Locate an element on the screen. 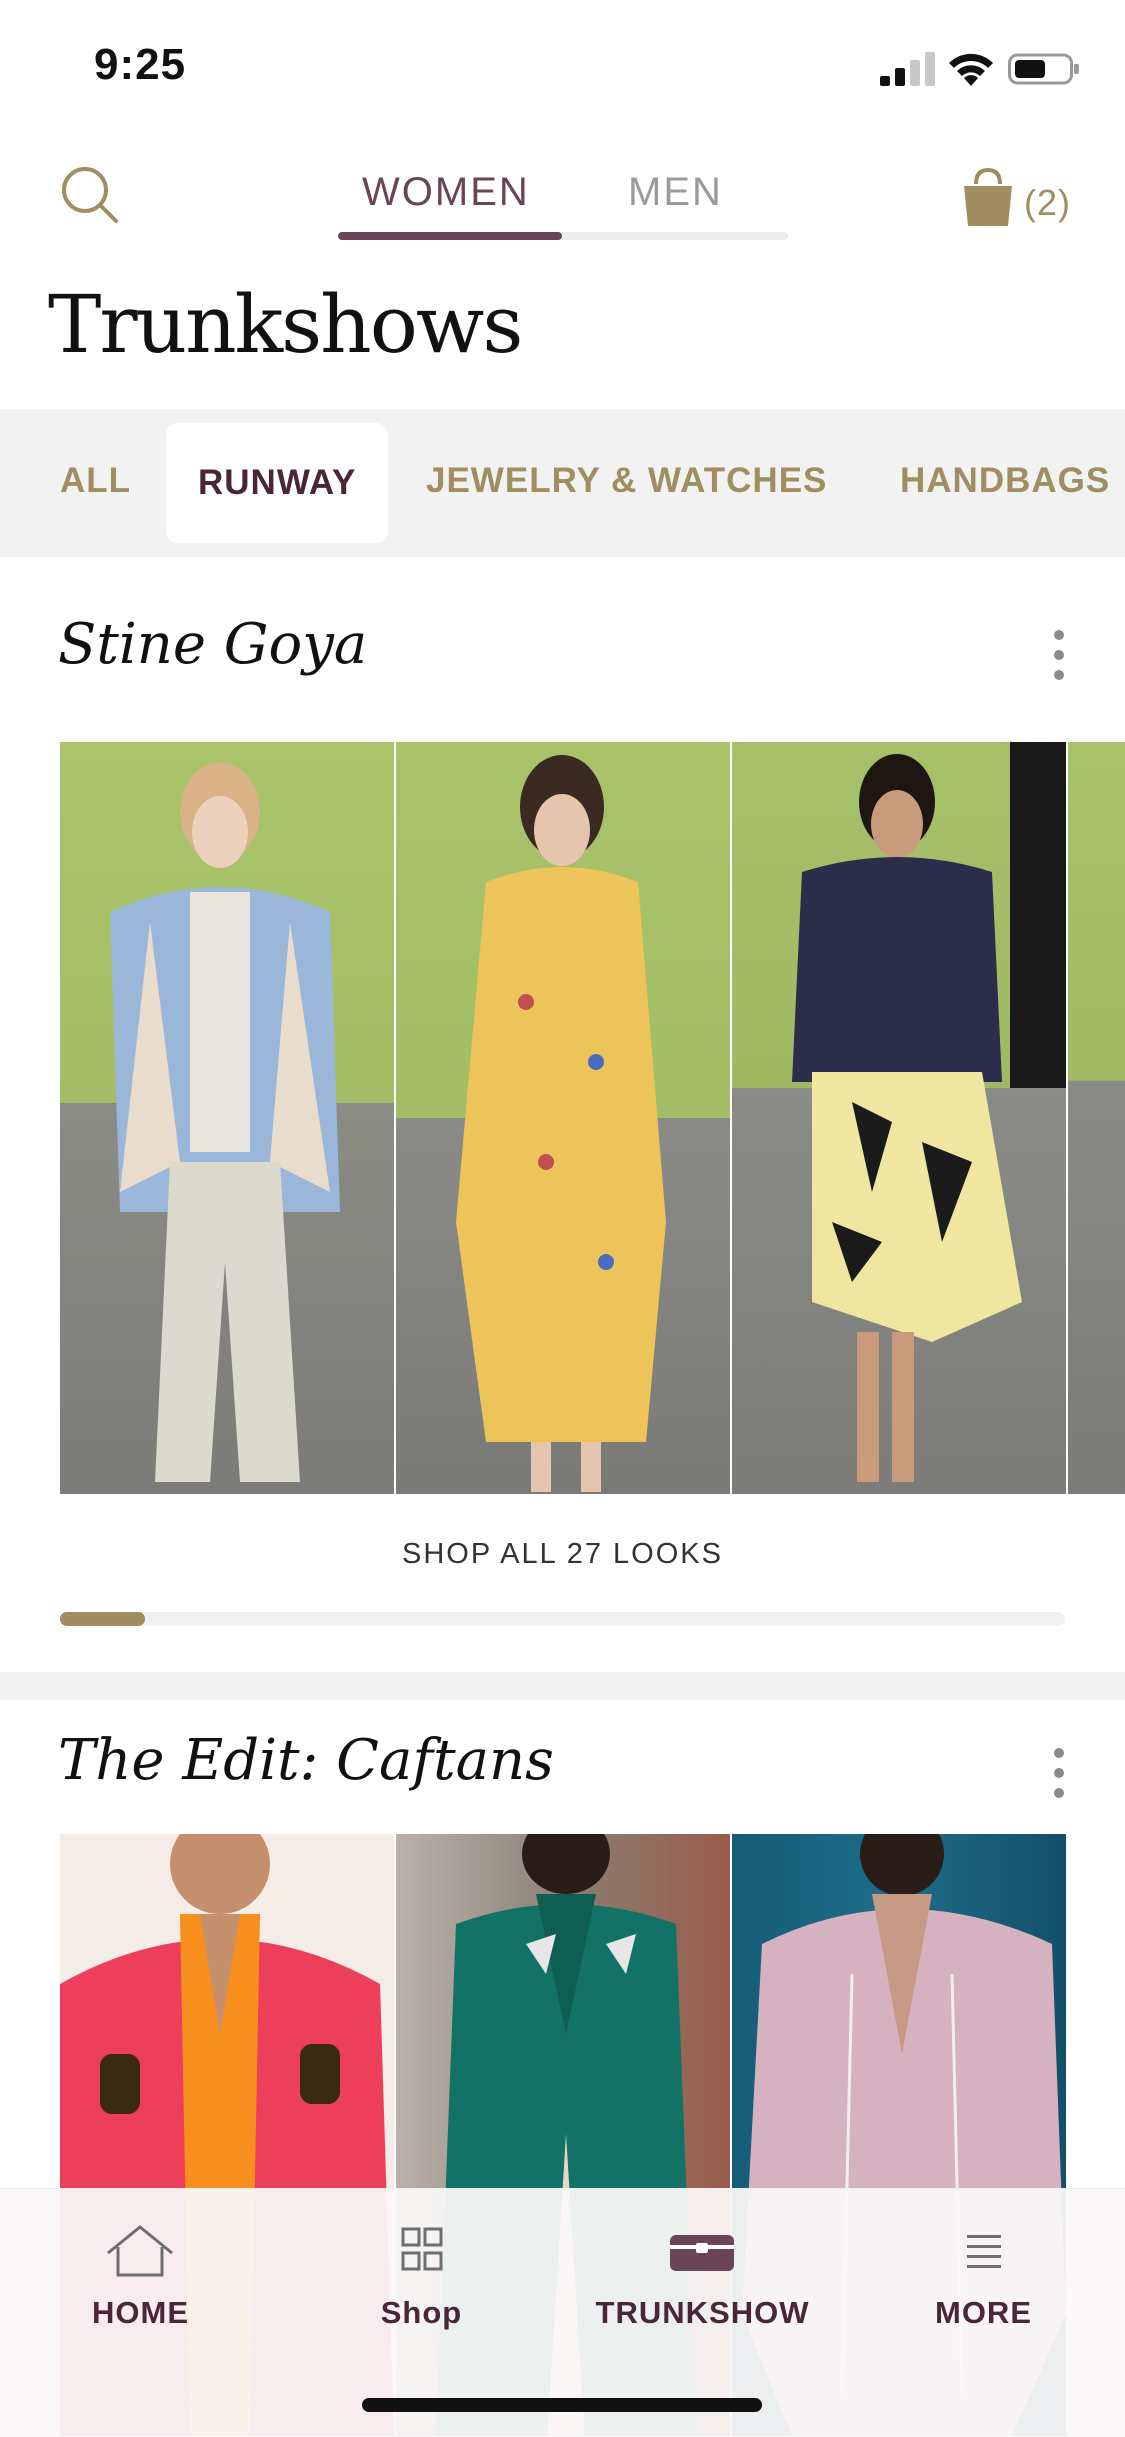  cellular-signal-icon is located at coordinates (907, 69).